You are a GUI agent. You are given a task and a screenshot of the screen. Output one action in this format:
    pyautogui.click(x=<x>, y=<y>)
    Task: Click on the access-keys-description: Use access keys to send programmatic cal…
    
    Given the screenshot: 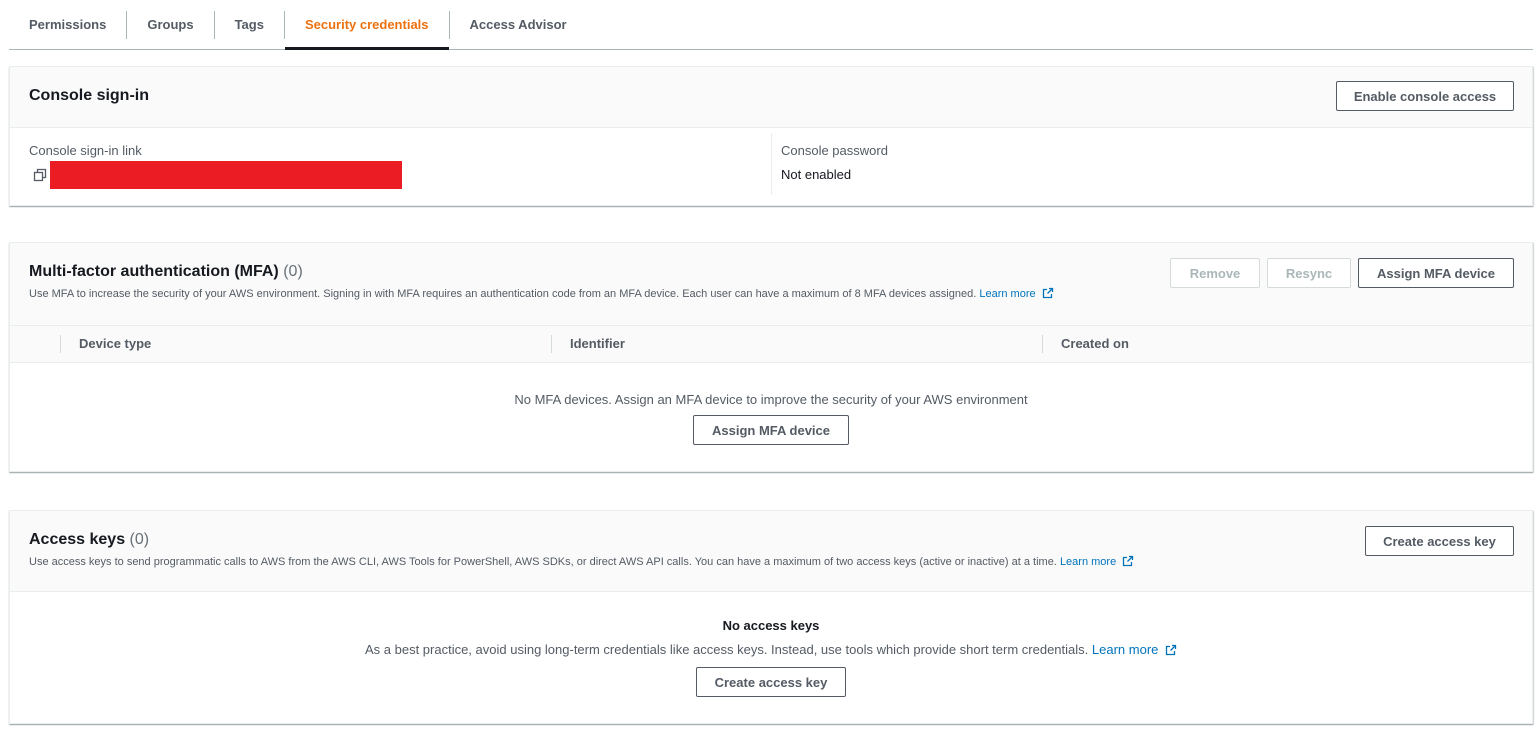 What is the action you would take?
    pyautogui.click(x=543, y=562)
    